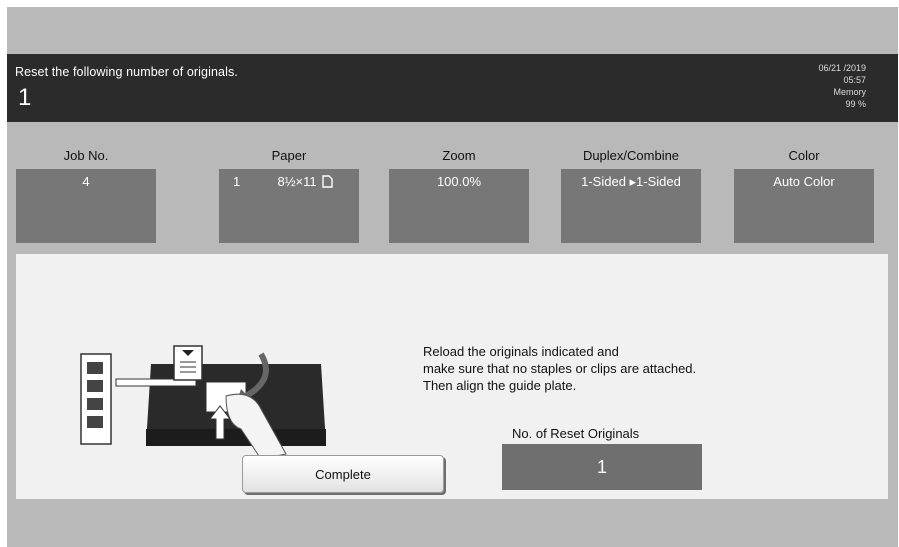  I want to click on job-no-value: 4, so click(86, 206).